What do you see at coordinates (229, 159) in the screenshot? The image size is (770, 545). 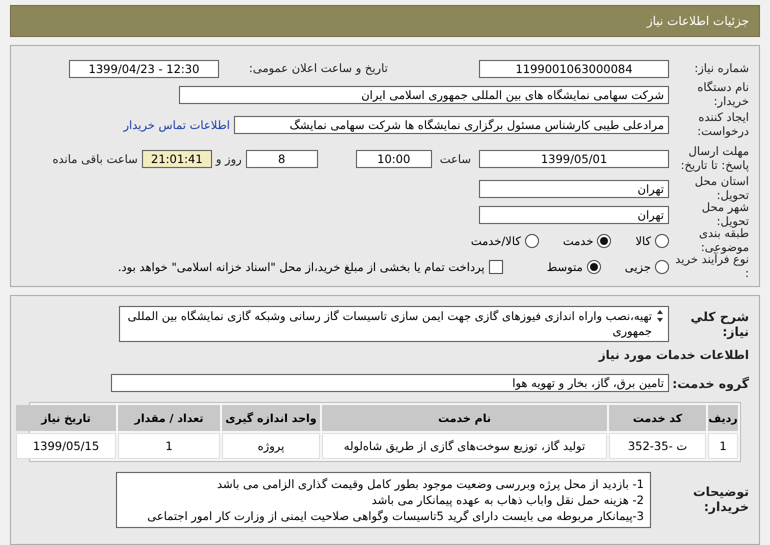 I see `days-label: روز و` at bounding box center [229, 159].